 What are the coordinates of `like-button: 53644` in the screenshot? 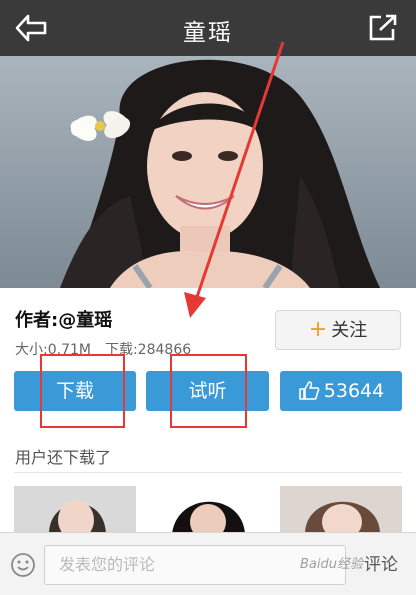 It's located at (341, 391).